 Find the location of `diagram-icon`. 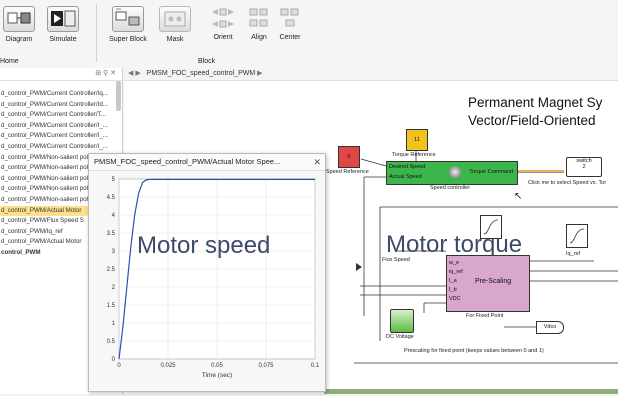

diagram-icon is located at coordinates (19, 19).